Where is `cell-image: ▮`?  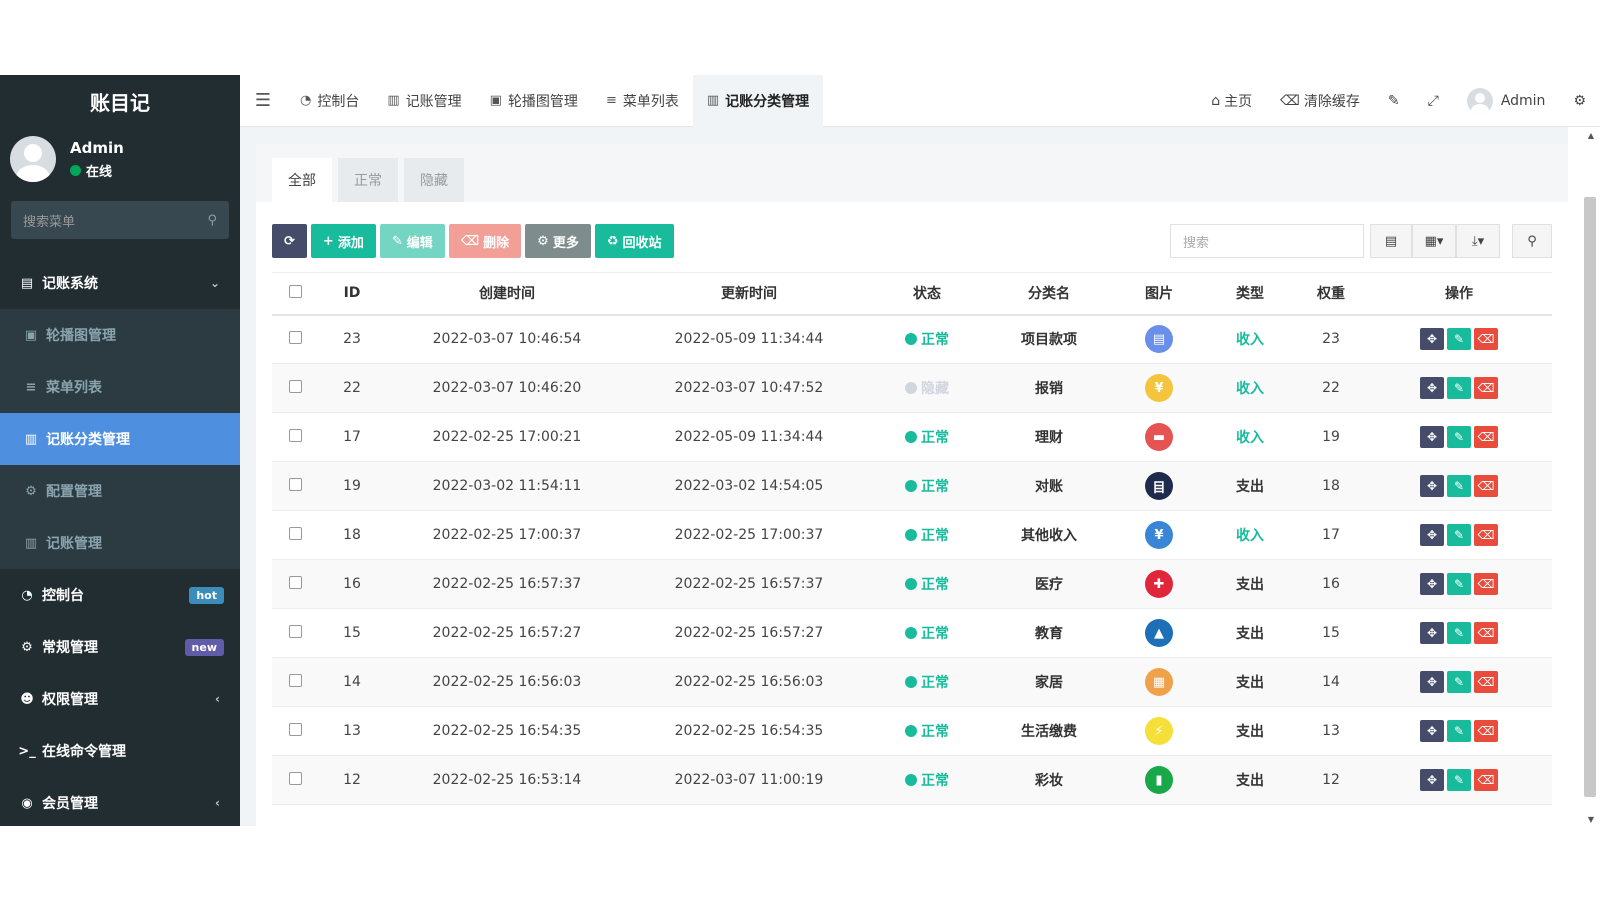
cell-image: ▮ is located at coordinates (1159, 780).